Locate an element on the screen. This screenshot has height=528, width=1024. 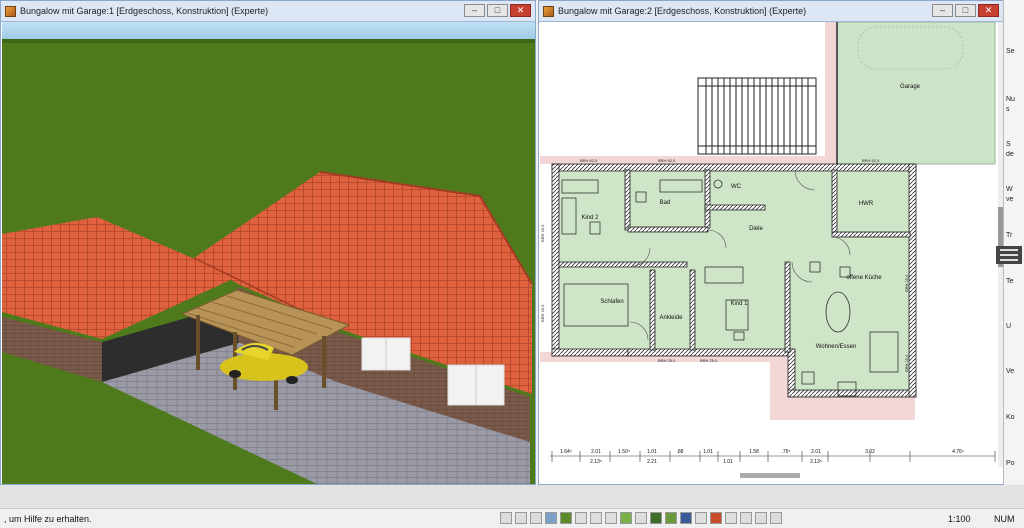
side-panel-item: U is located at coordinates (1015, 326).